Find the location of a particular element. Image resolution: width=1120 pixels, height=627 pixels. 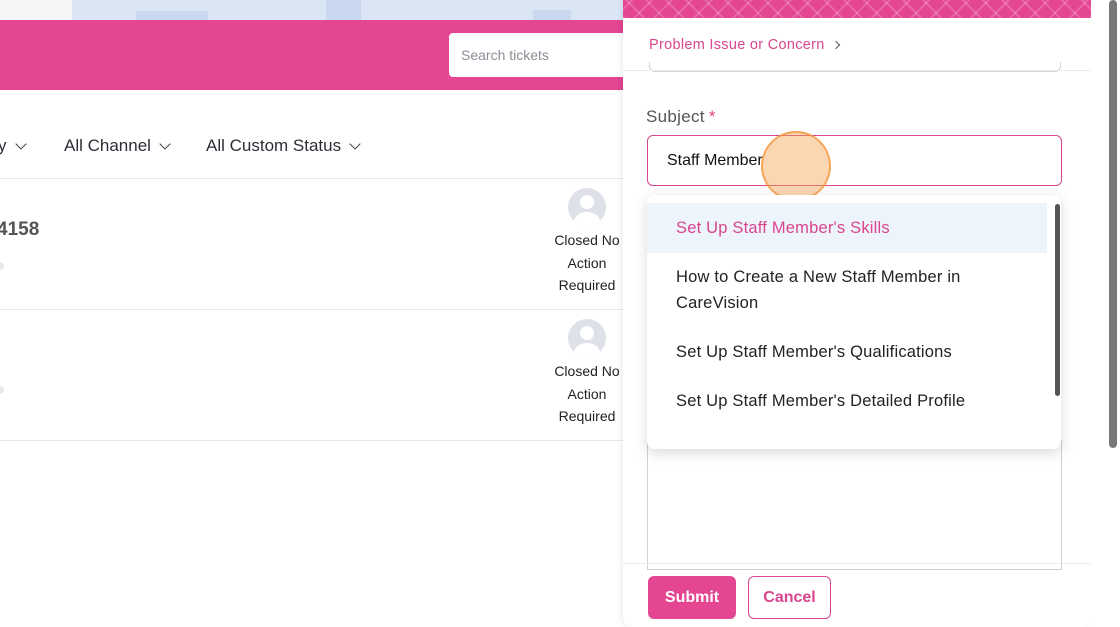

top-strip is located at coordinates (311, 10).